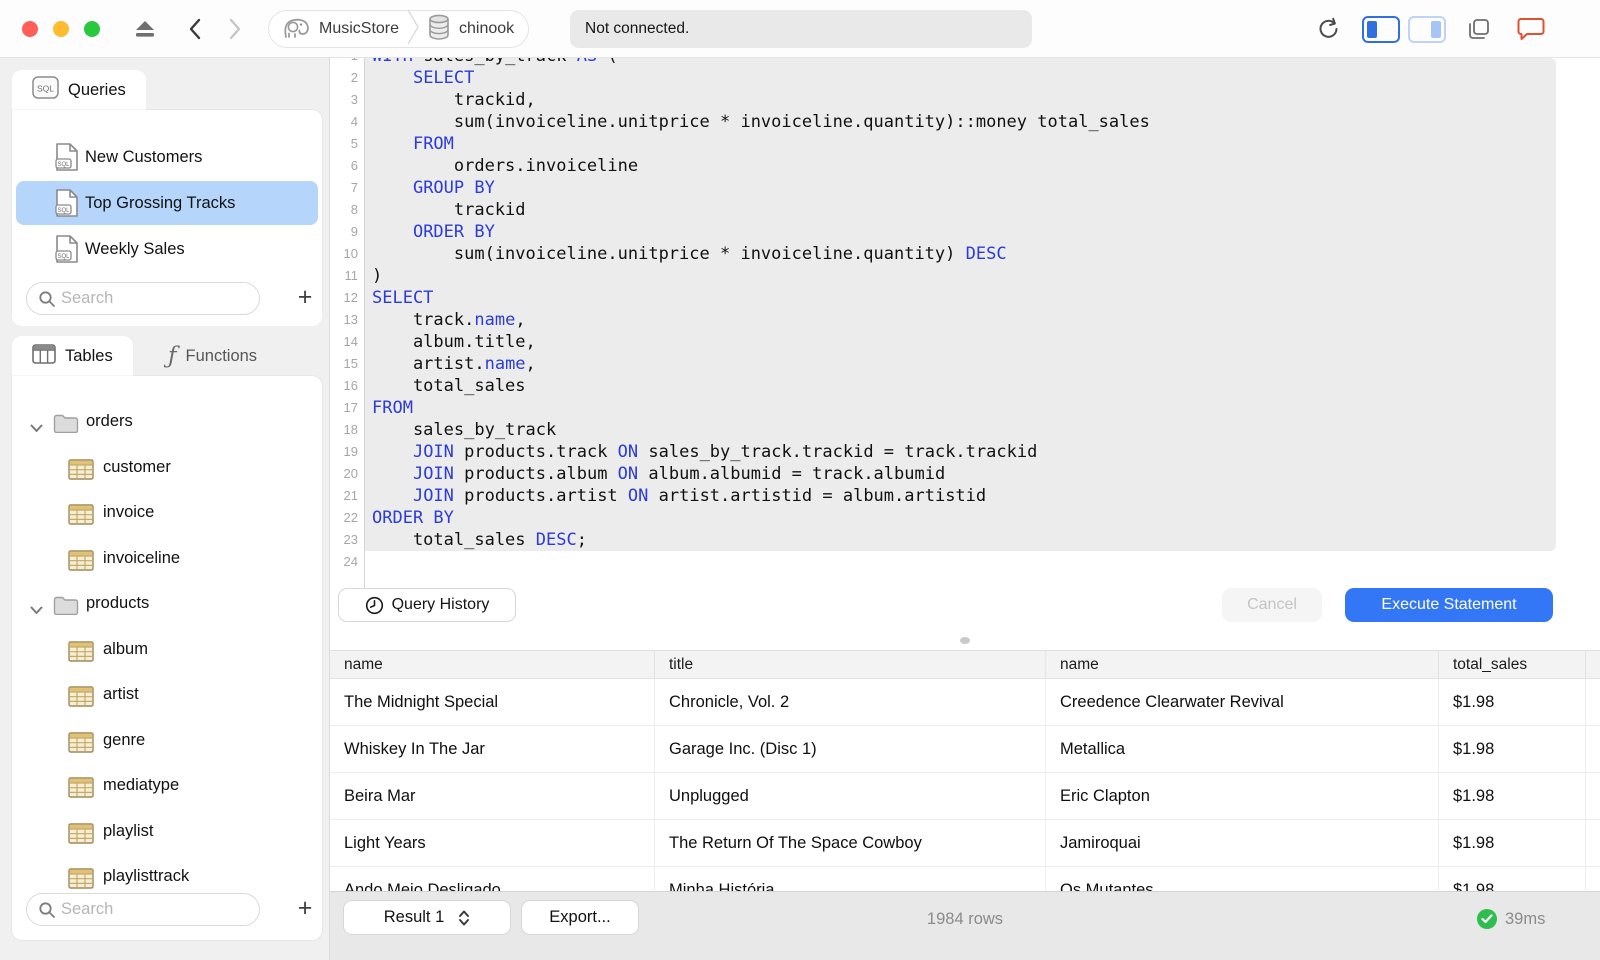 The image size is (1600, 960). I want to click on code-line: track.name,, so click(761, 320).